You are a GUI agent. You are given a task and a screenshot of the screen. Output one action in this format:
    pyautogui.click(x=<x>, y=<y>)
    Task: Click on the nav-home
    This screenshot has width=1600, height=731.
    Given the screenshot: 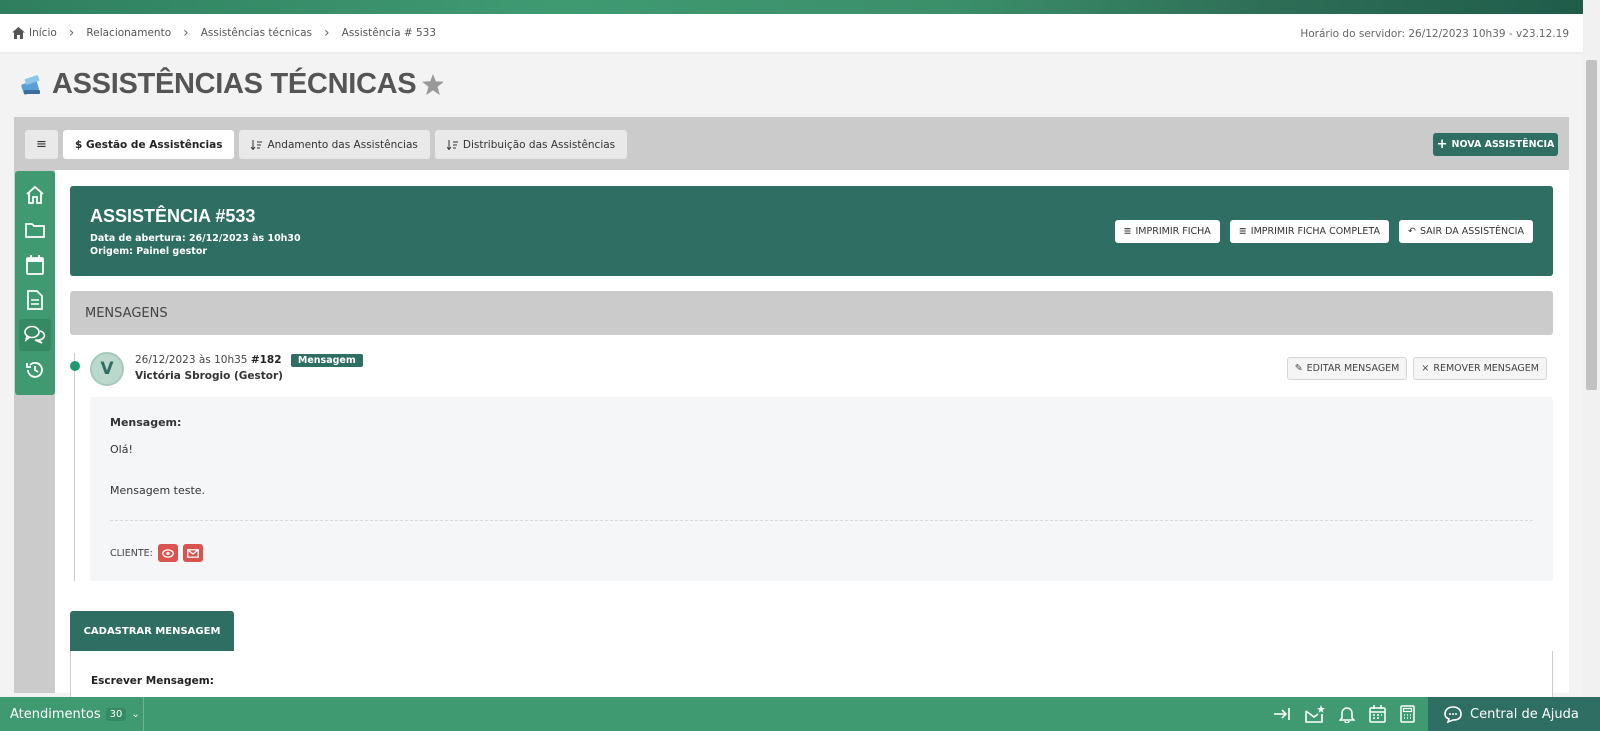 What is the action you would take?
    pyautogui.click(x=35, y=195)
    